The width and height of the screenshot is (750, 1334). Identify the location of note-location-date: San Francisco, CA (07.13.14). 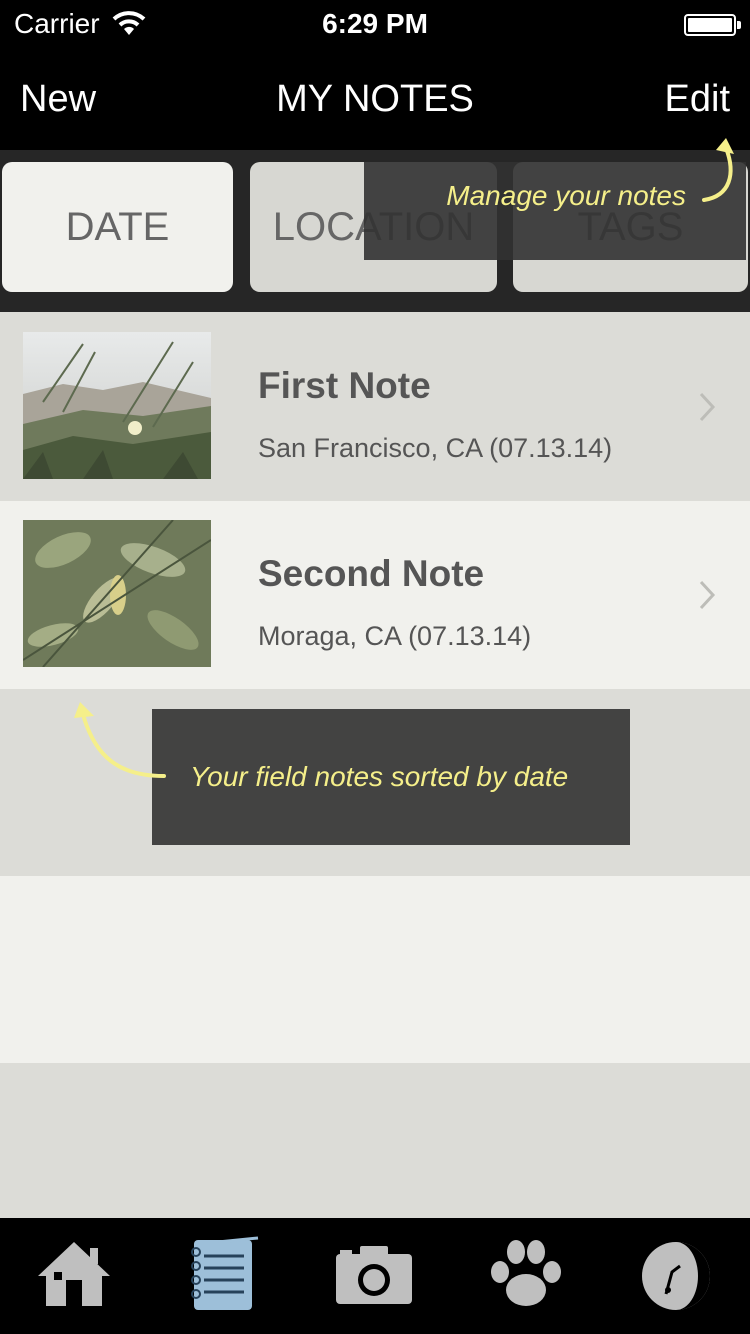
(435, 448).